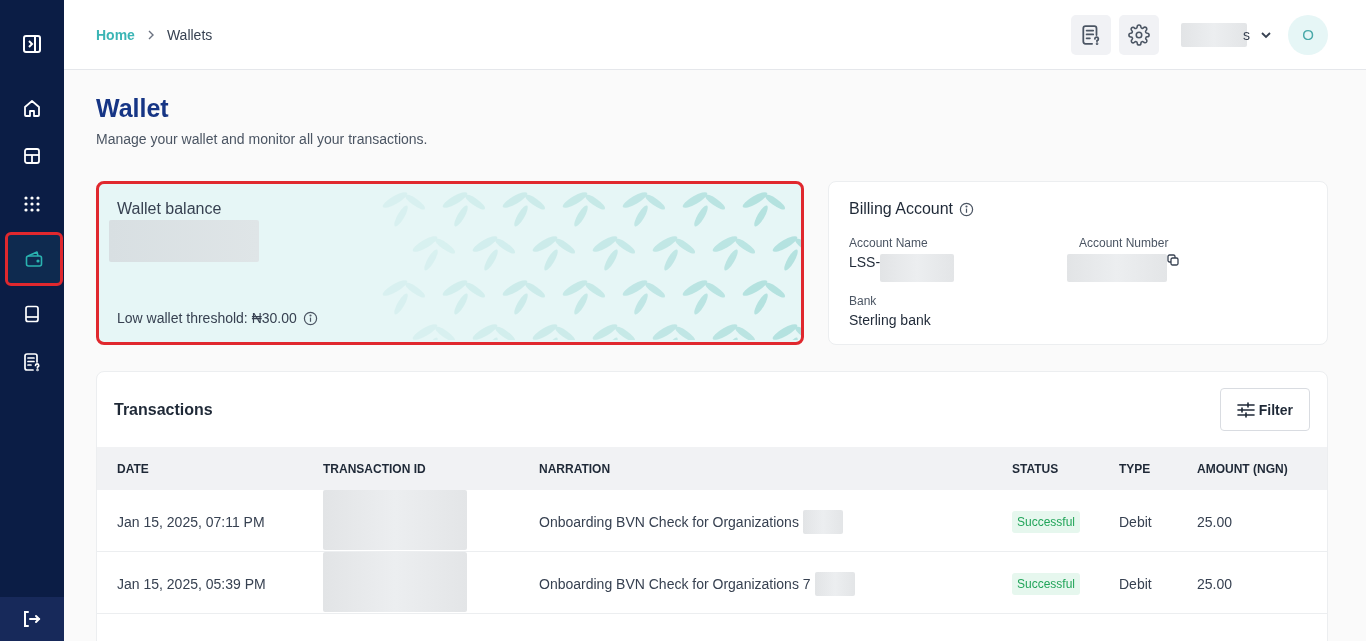  What do you see at coordinates (163, 409) in the screenshot?
I see `transactions-title: Transactions` at bounding box center [163, 409].